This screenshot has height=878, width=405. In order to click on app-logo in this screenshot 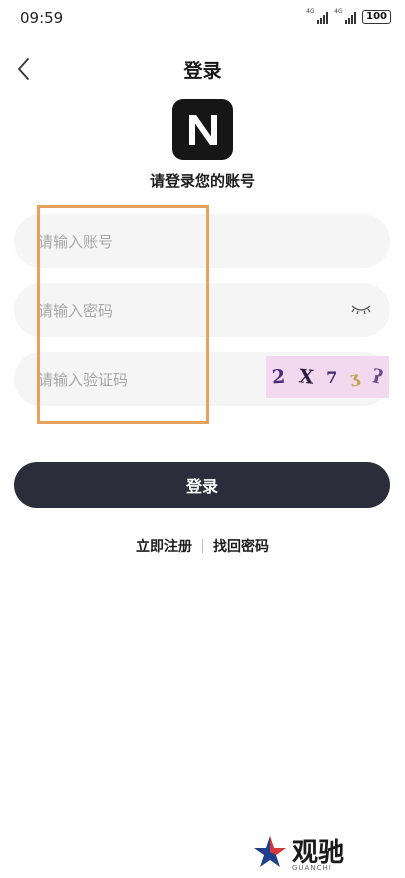, I will do `click(202, 129)`.